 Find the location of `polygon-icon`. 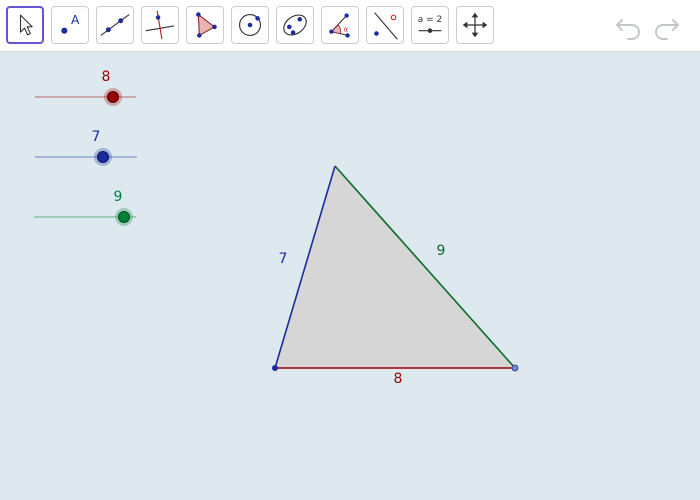

polygon-icon is located at coordinates (206, 25).